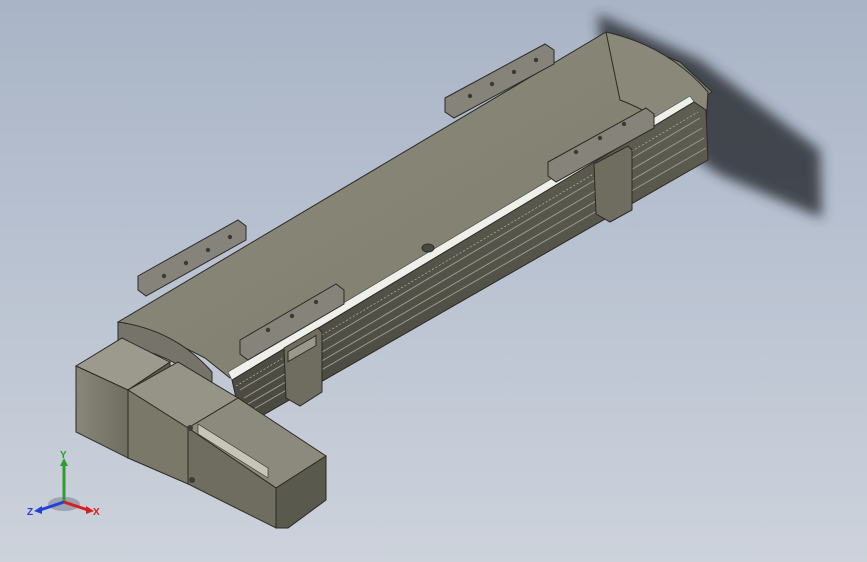  Describe the element at coordinates (38, 510) in the screenshot. I see `z-arrow-head` at that location.